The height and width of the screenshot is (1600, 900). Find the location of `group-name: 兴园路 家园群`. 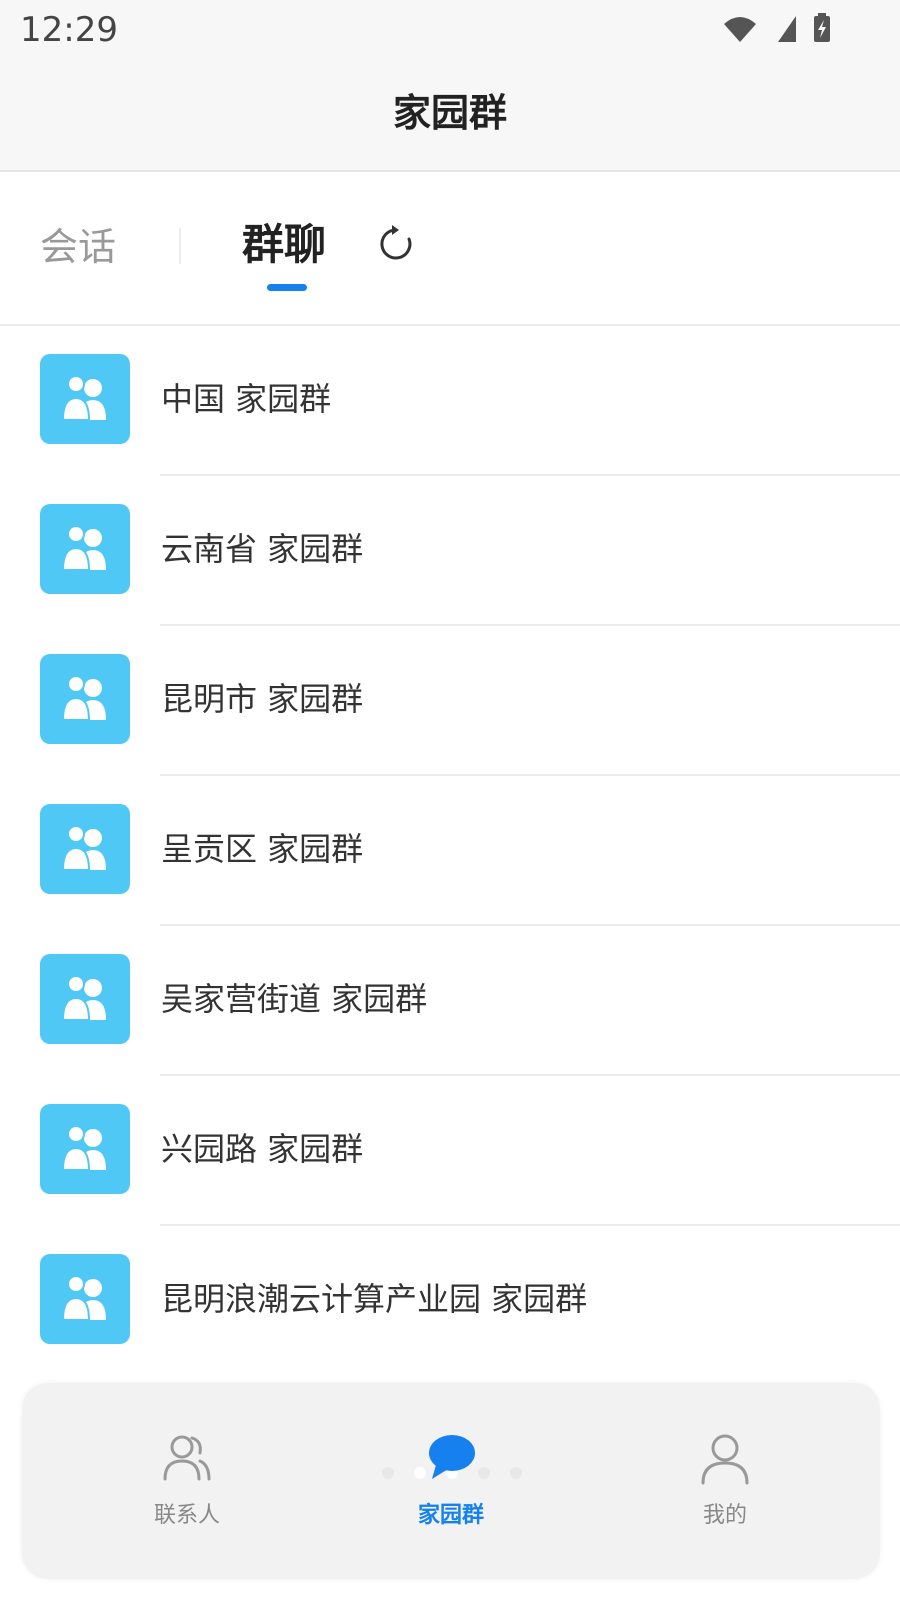

group-name: 兴园路 家园群 is located at coordinates (262, 1149).